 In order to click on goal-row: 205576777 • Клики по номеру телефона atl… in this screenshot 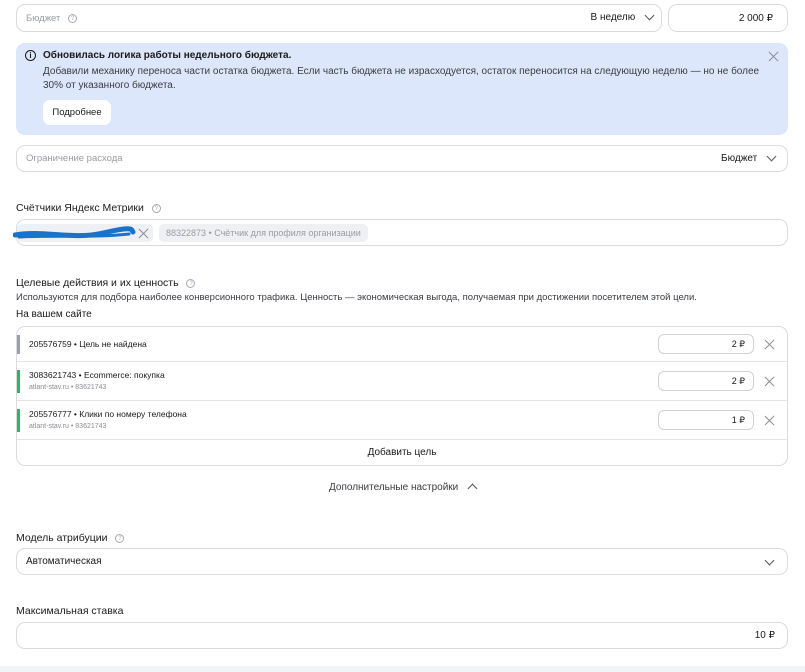, I will do `click(402, 420)`.